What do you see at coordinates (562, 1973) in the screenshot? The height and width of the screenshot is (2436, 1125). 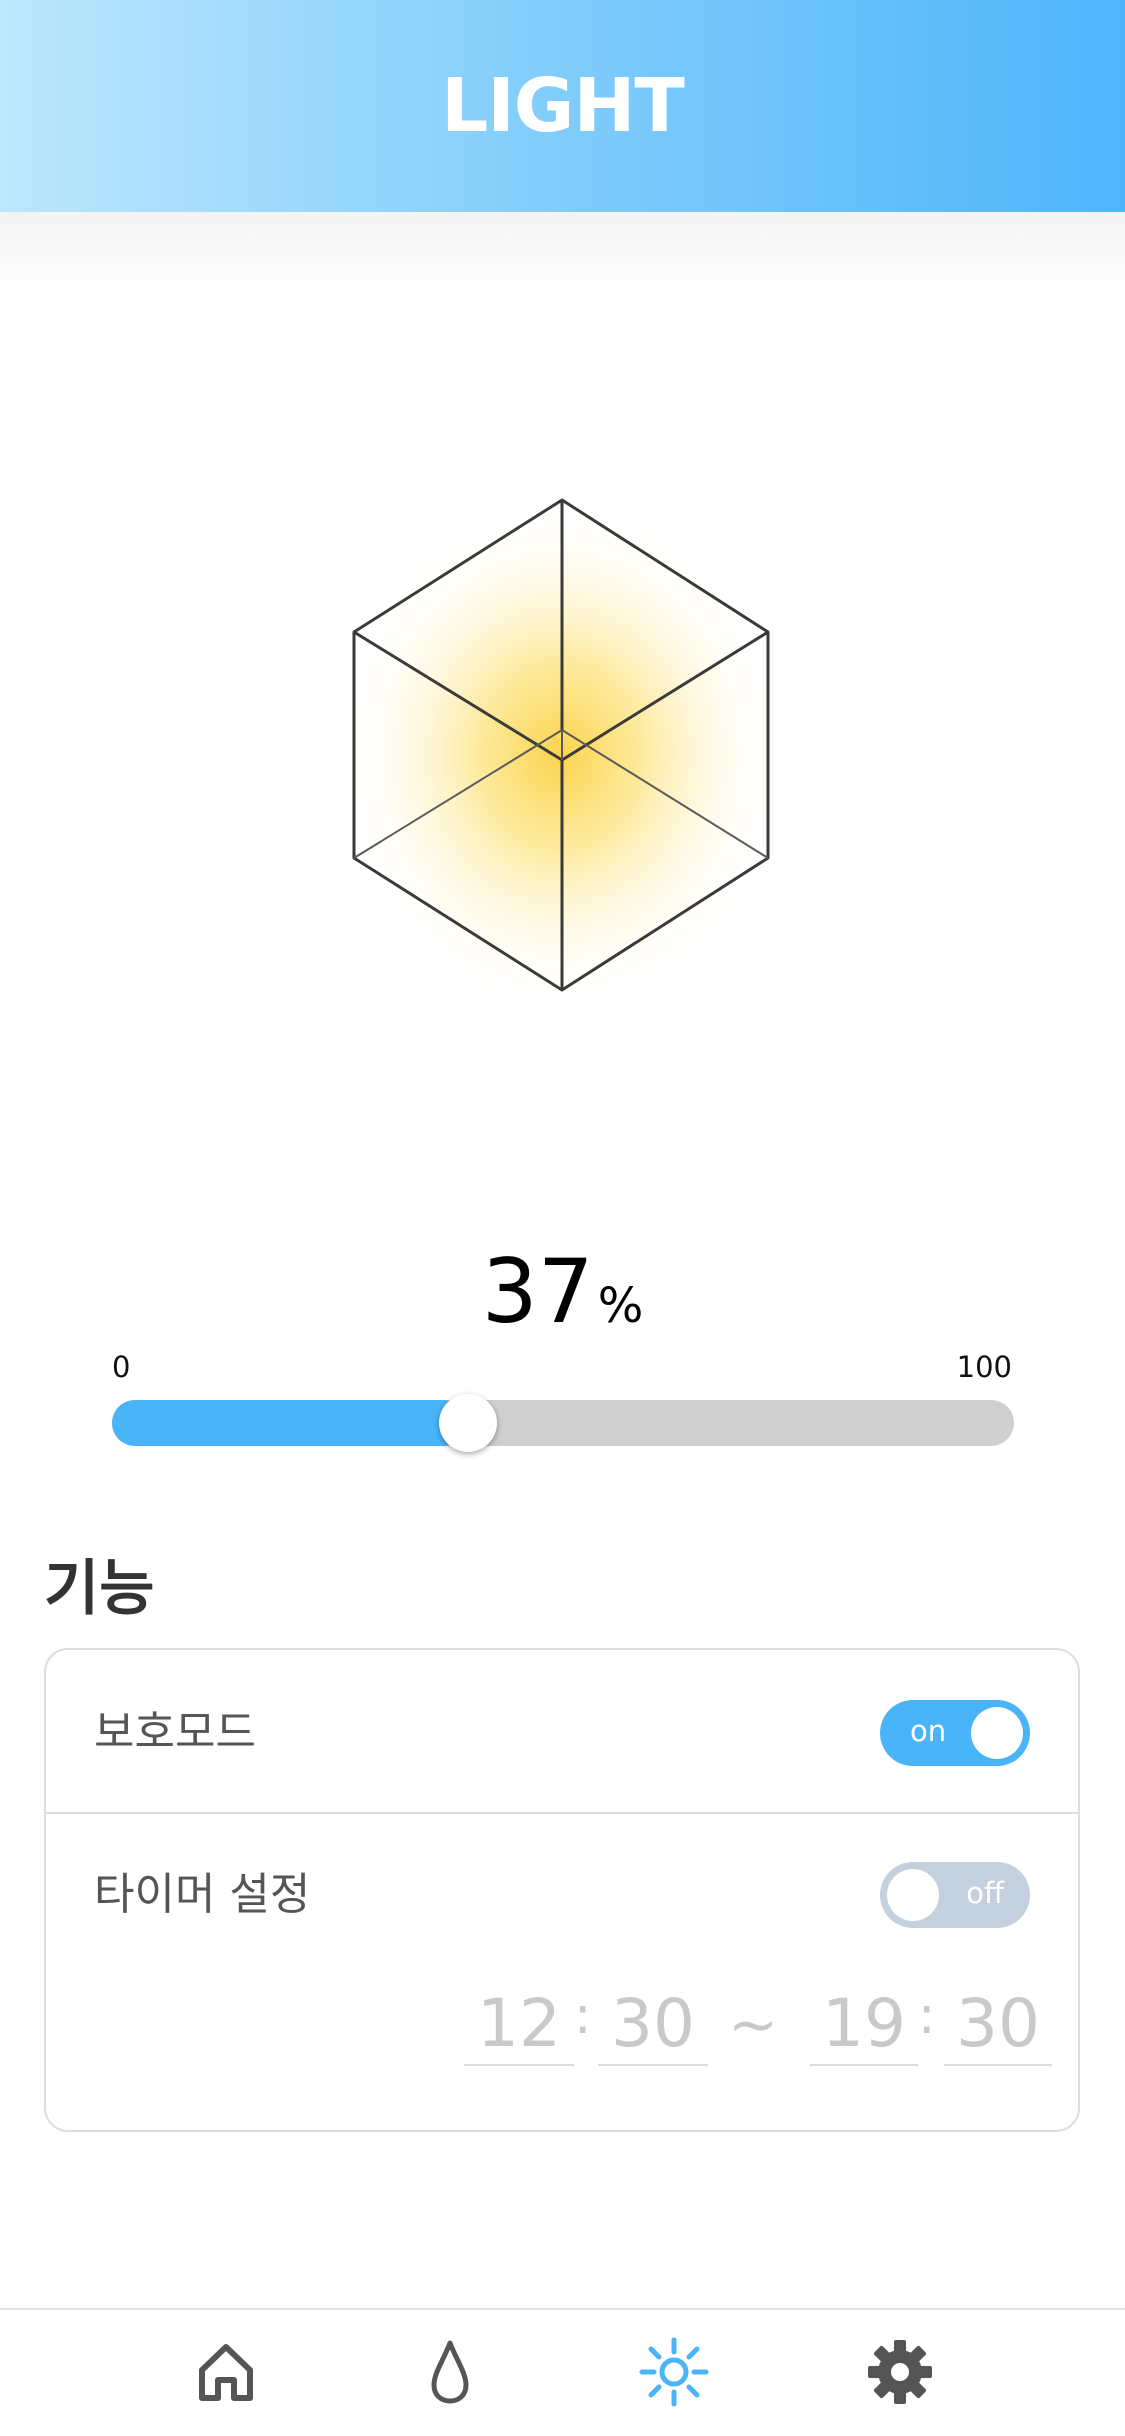 I see `timer-row: 타이머 설정 off 12 : 30 ~ 19 : 30` at bounding box center [562, 1973].